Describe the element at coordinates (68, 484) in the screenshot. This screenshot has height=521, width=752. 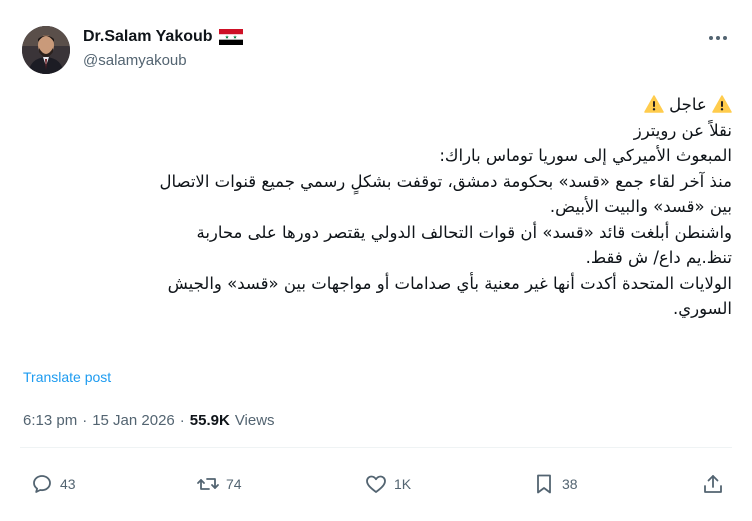
I see `reply-count: 43` at that location.